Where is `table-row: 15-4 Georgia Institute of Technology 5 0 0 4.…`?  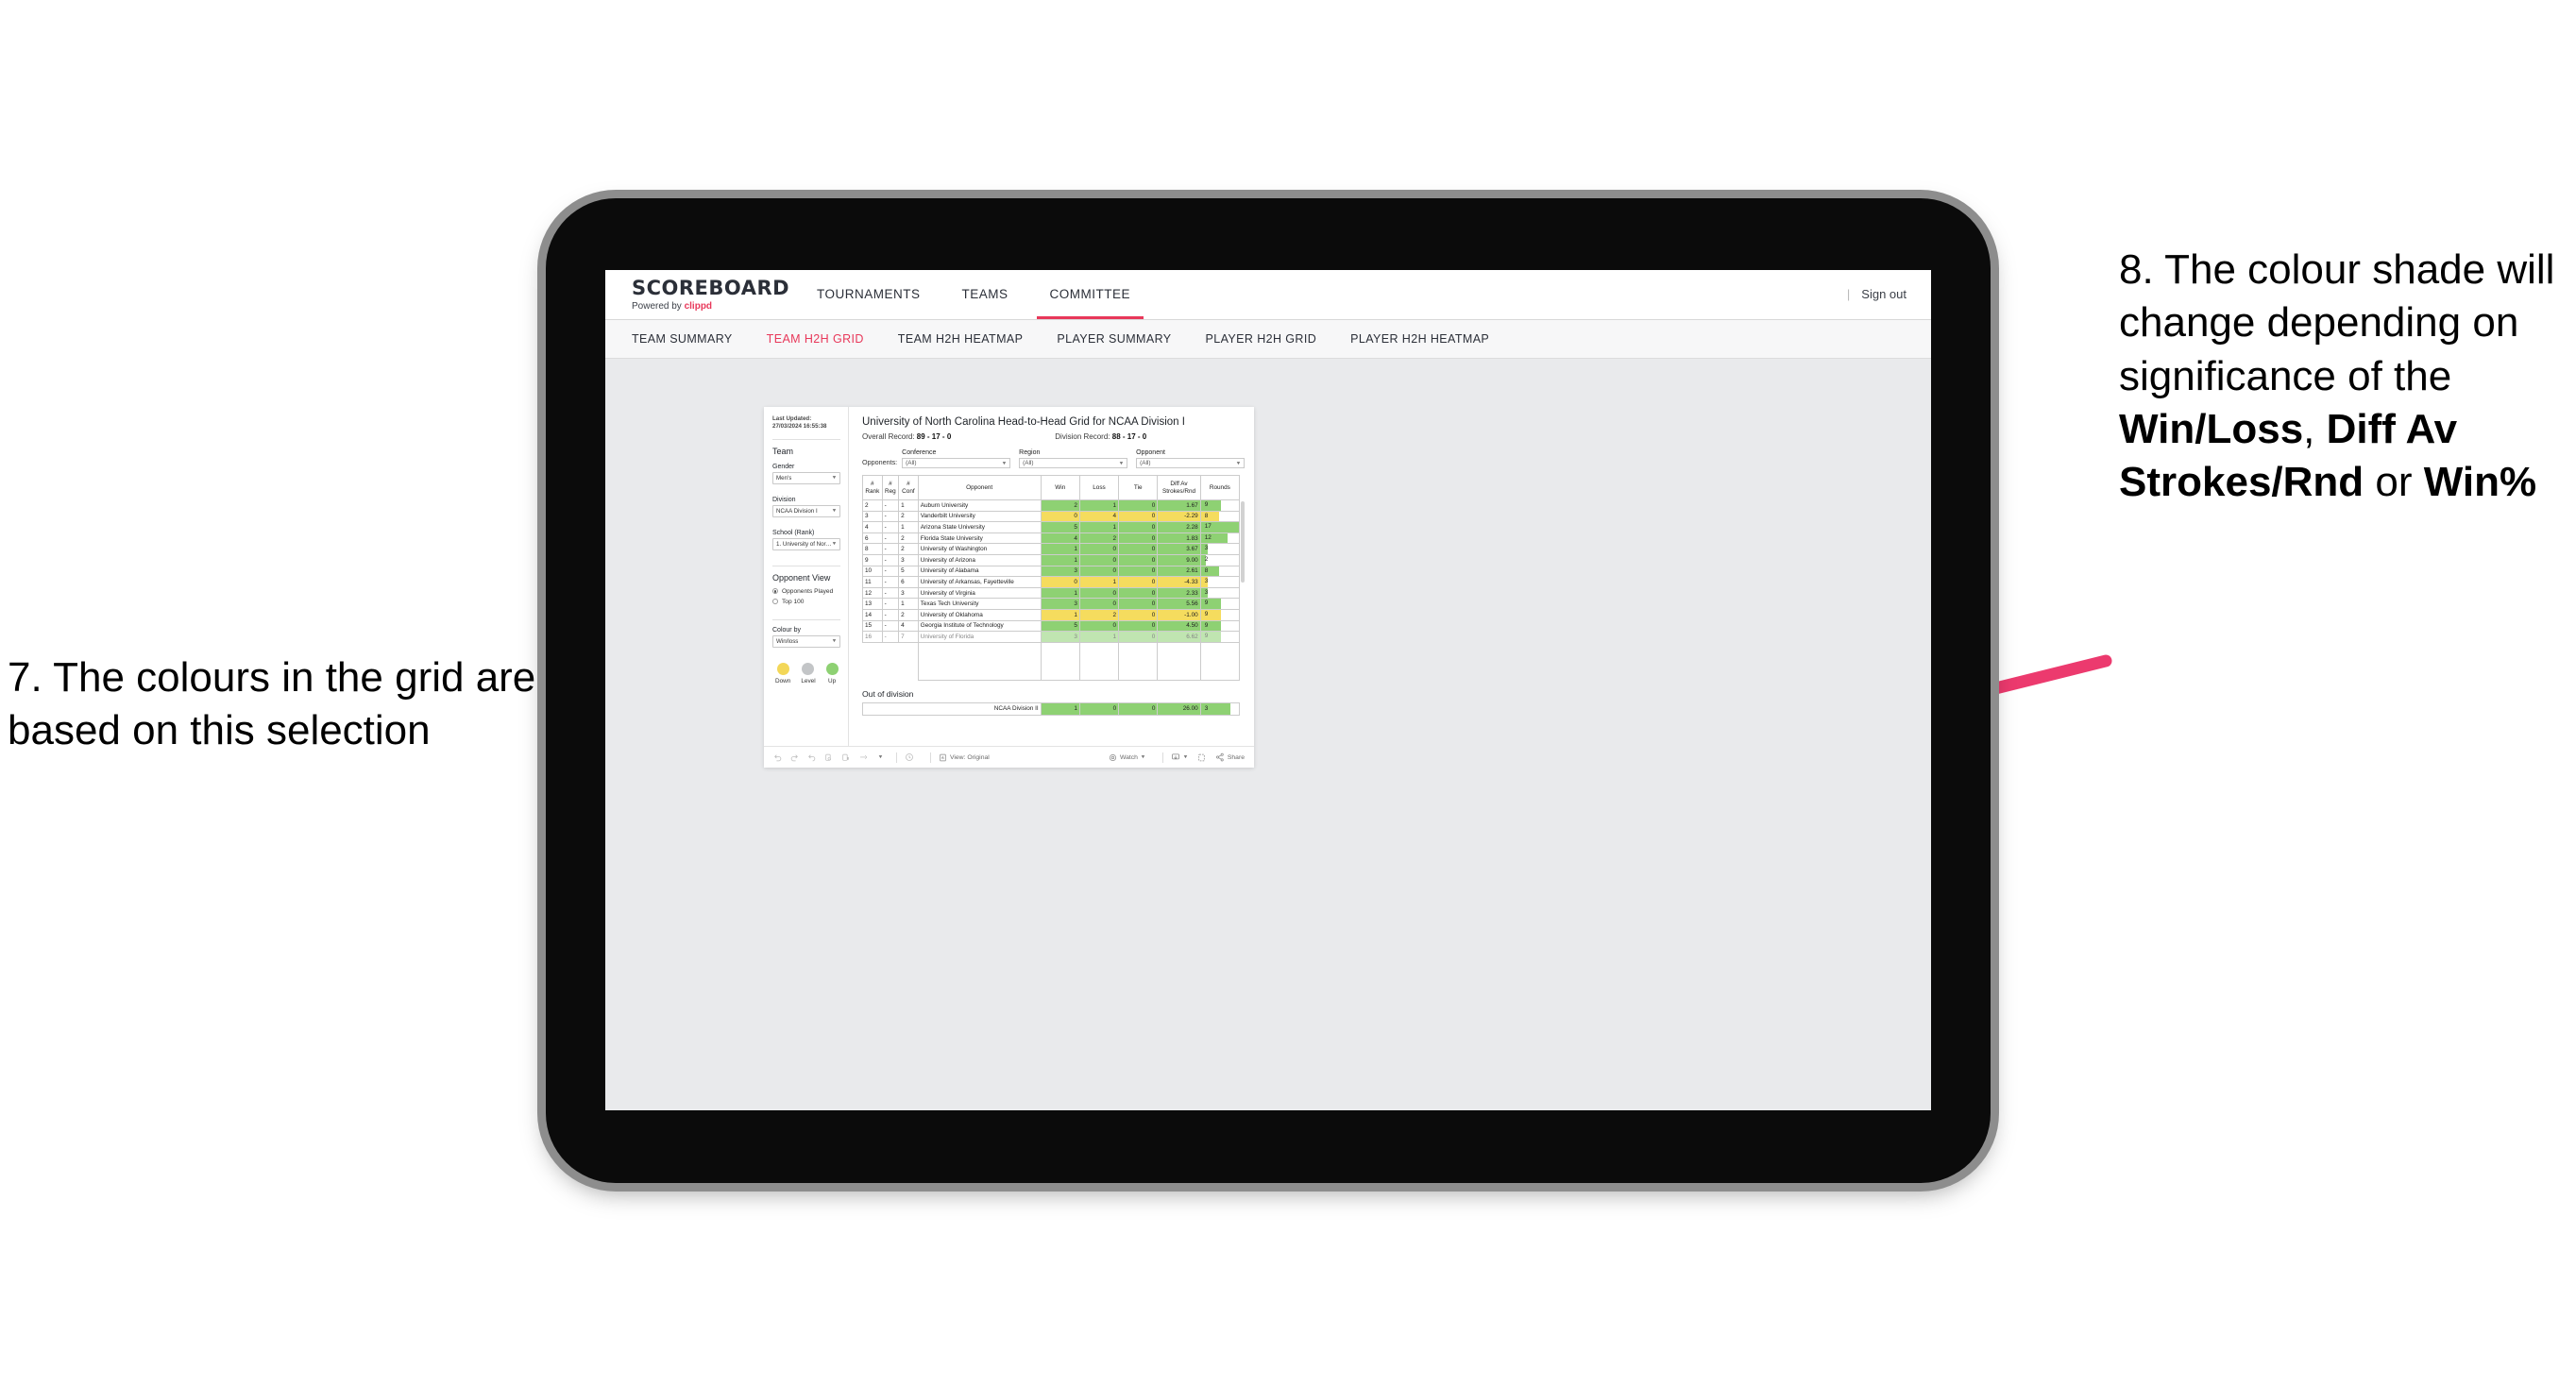
table-row: 15-4 Georgia Institute of Technology 5 0 0 4.… is located at coordinates (1051, 626).